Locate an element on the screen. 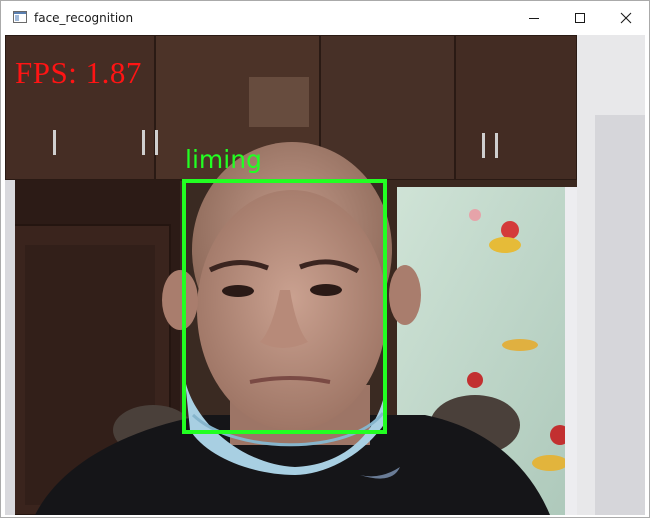 The width and height of the screenshot is (650, 518). close-button is located at coordinates (626, 17).